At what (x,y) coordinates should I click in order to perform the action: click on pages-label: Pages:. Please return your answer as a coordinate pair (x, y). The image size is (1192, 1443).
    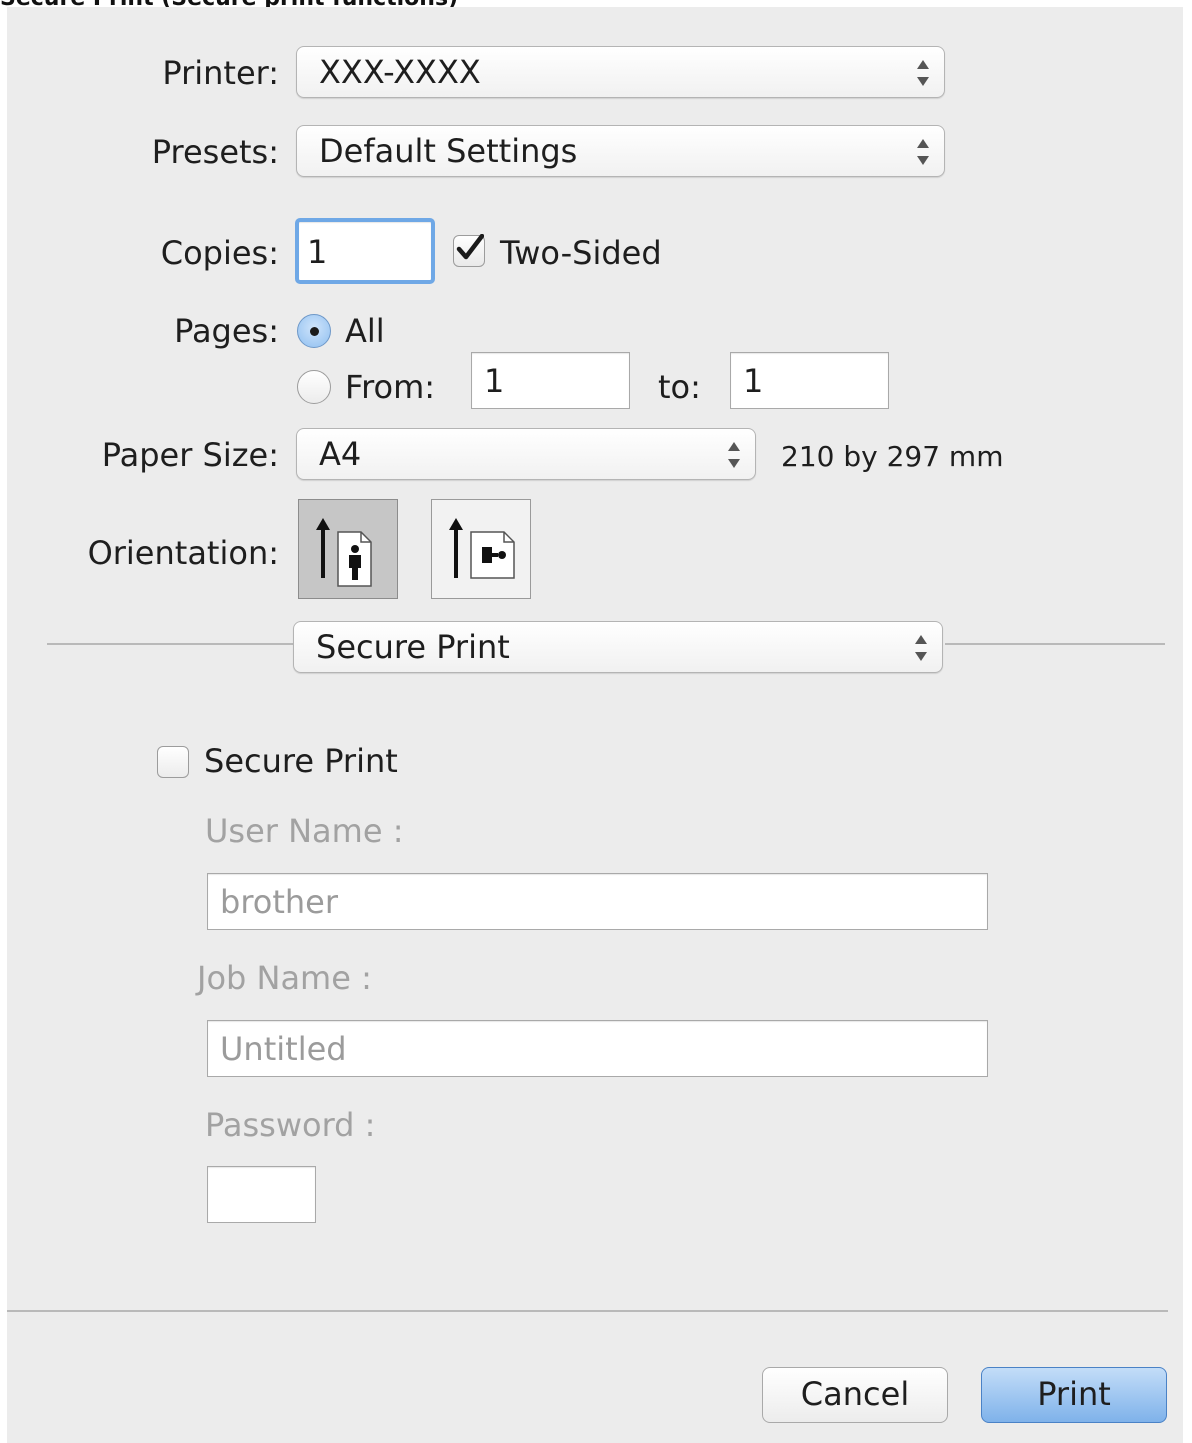
    Looking at the image, I should click on (226, 331).